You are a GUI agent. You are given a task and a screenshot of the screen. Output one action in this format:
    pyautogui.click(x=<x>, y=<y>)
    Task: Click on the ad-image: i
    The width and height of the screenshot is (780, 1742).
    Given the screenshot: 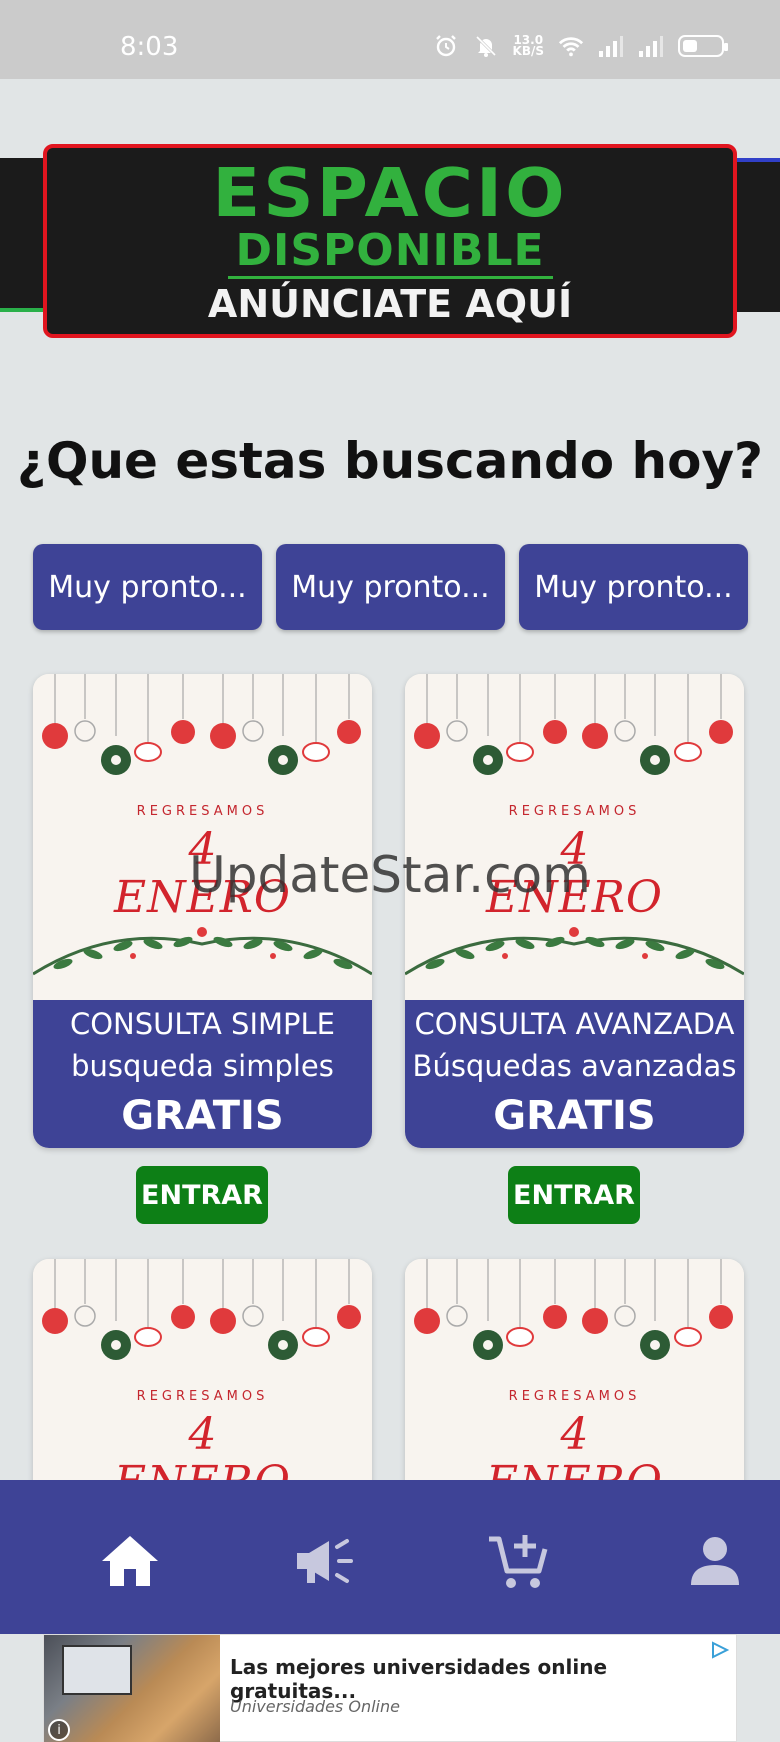 What is the action you would take?
    pyautogui.click(x=132, y=1688)
    